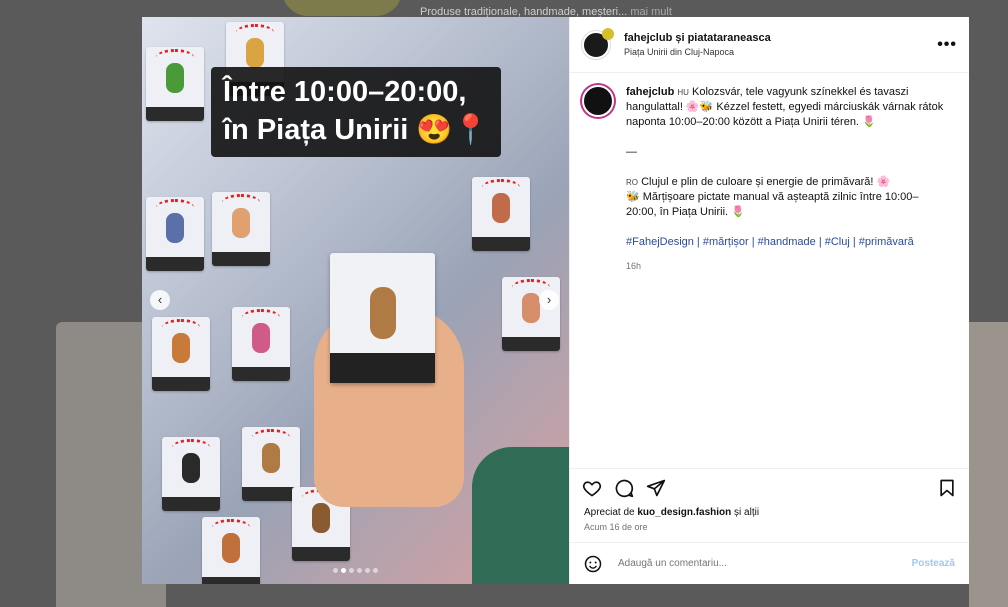 The height and width of the screenshot is (607, 1008). I want to click on chevron-left-icon: ‹, so click(160, 299).